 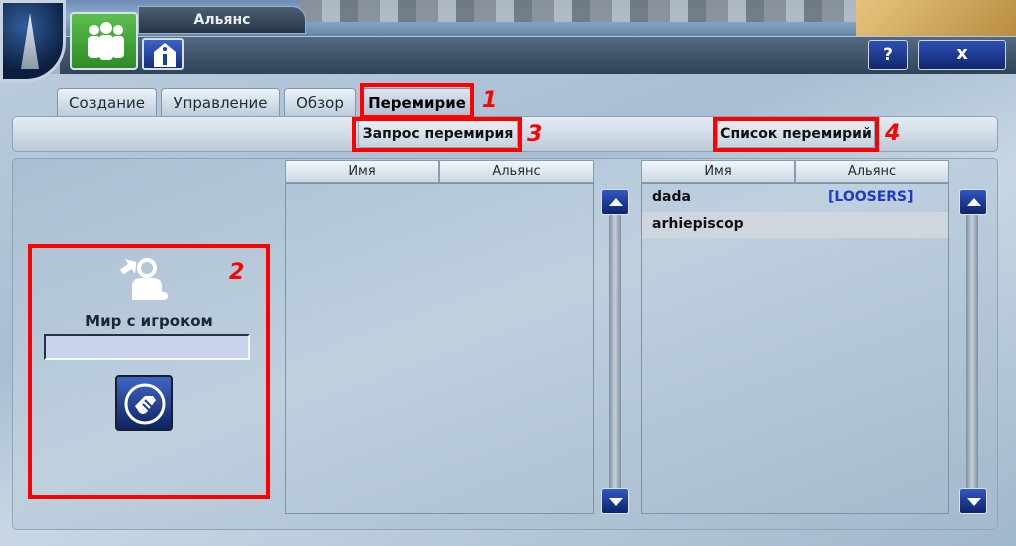 What do you see at coordinates (972, 352) in the screenshot?
I see `right-scroll-track` at bounding box center [972, 352].